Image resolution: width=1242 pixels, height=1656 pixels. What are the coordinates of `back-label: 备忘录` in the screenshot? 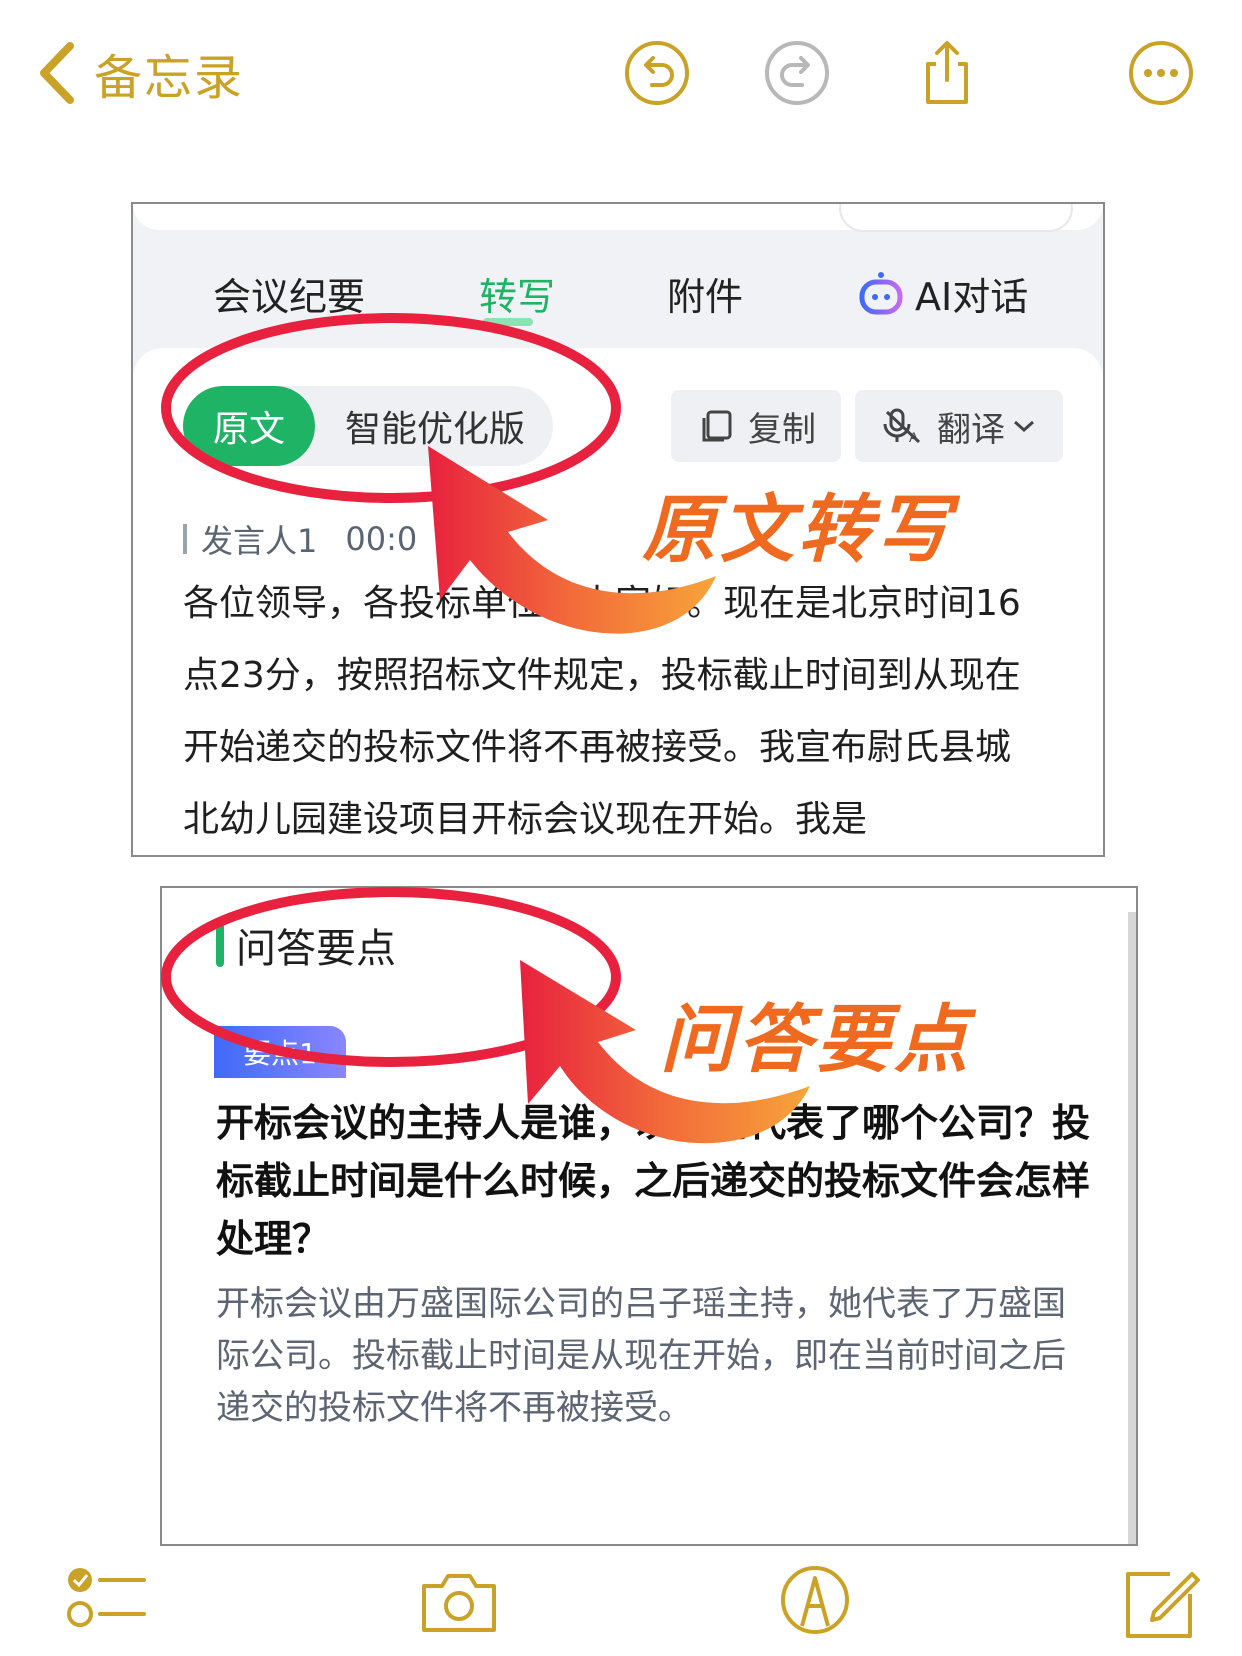 It's located at (169, 78).